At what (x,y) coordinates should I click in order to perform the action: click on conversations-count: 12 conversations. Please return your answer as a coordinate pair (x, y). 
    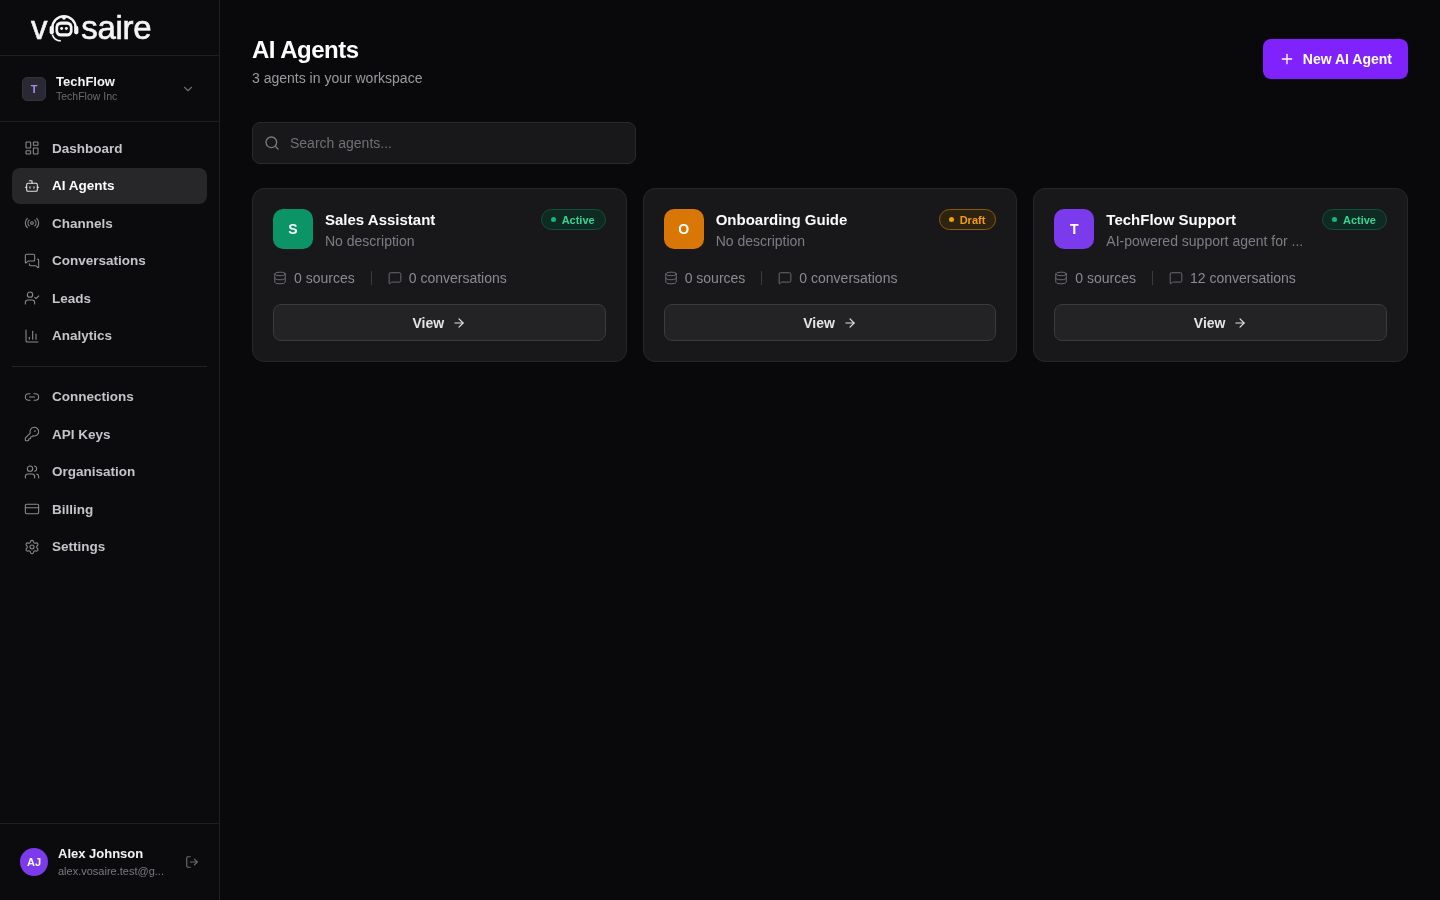
    Looking at the image, I should click on (1243, 278).